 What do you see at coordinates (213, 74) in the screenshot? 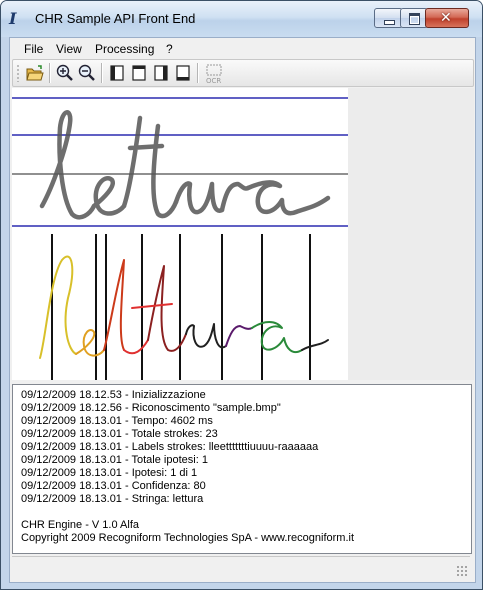
I see `ocr-icon: OCR` at bounding box center [213, 74].